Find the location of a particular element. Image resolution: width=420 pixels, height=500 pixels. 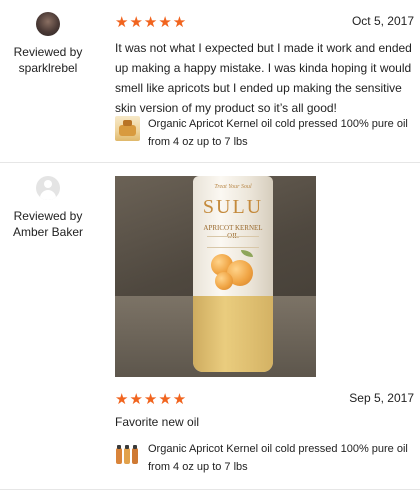

reviewer-name: Amber Baker is located at coordinates (48, 232).